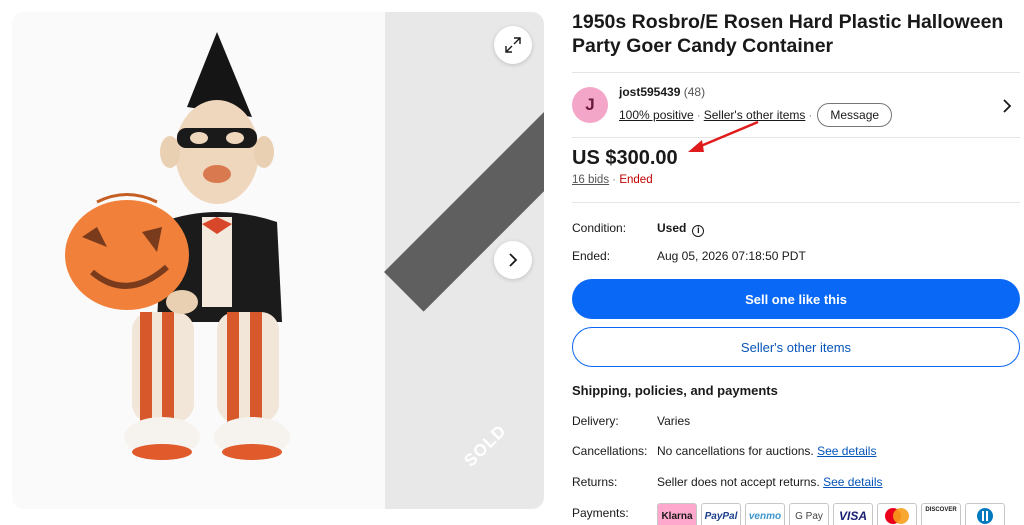 The height and width of the screenshot is (525, 1024). I want to click on diners-club-icon, so click(985, 514).